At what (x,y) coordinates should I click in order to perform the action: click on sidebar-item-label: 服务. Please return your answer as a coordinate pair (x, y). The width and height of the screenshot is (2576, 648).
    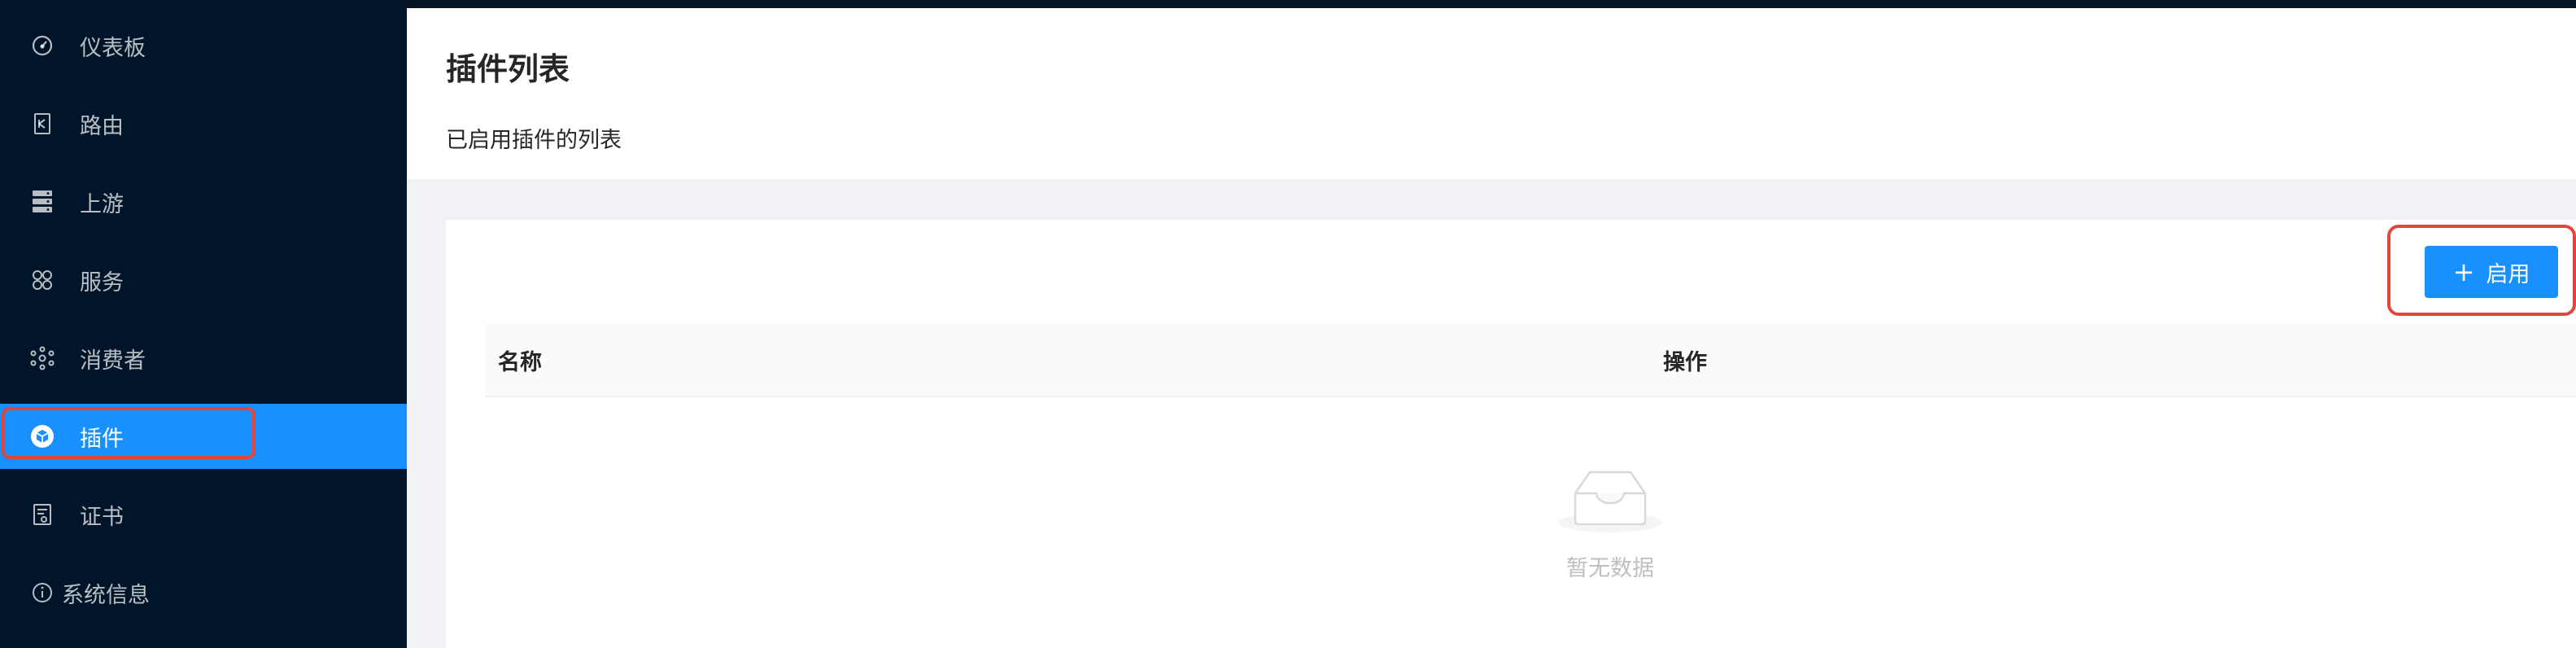
    Looking at the image, I should click on (102, 282).